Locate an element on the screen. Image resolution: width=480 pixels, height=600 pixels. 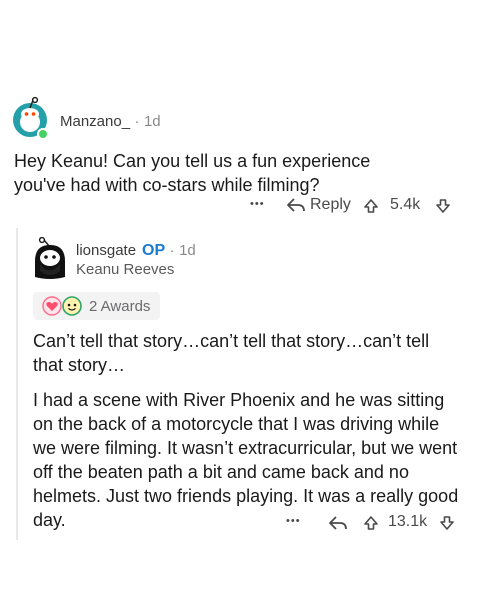
reply-actions: ••• 13.1k is located at coordinates (375, 524).